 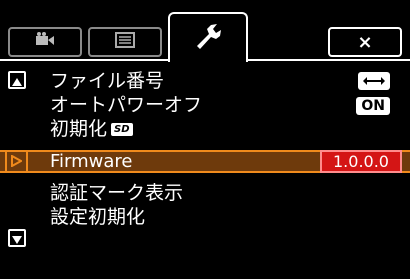 What do you see at coordinates (97, 217) in the screenshot?
I see `menu-item-reset-settings: 設定初期化` at bounding box center [97, 217].